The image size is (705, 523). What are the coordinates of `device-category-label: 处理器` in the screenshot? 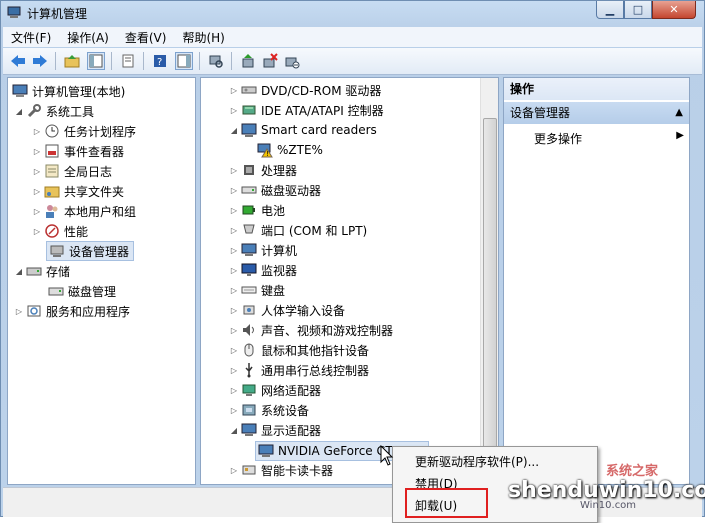 It's located at (279, 170).